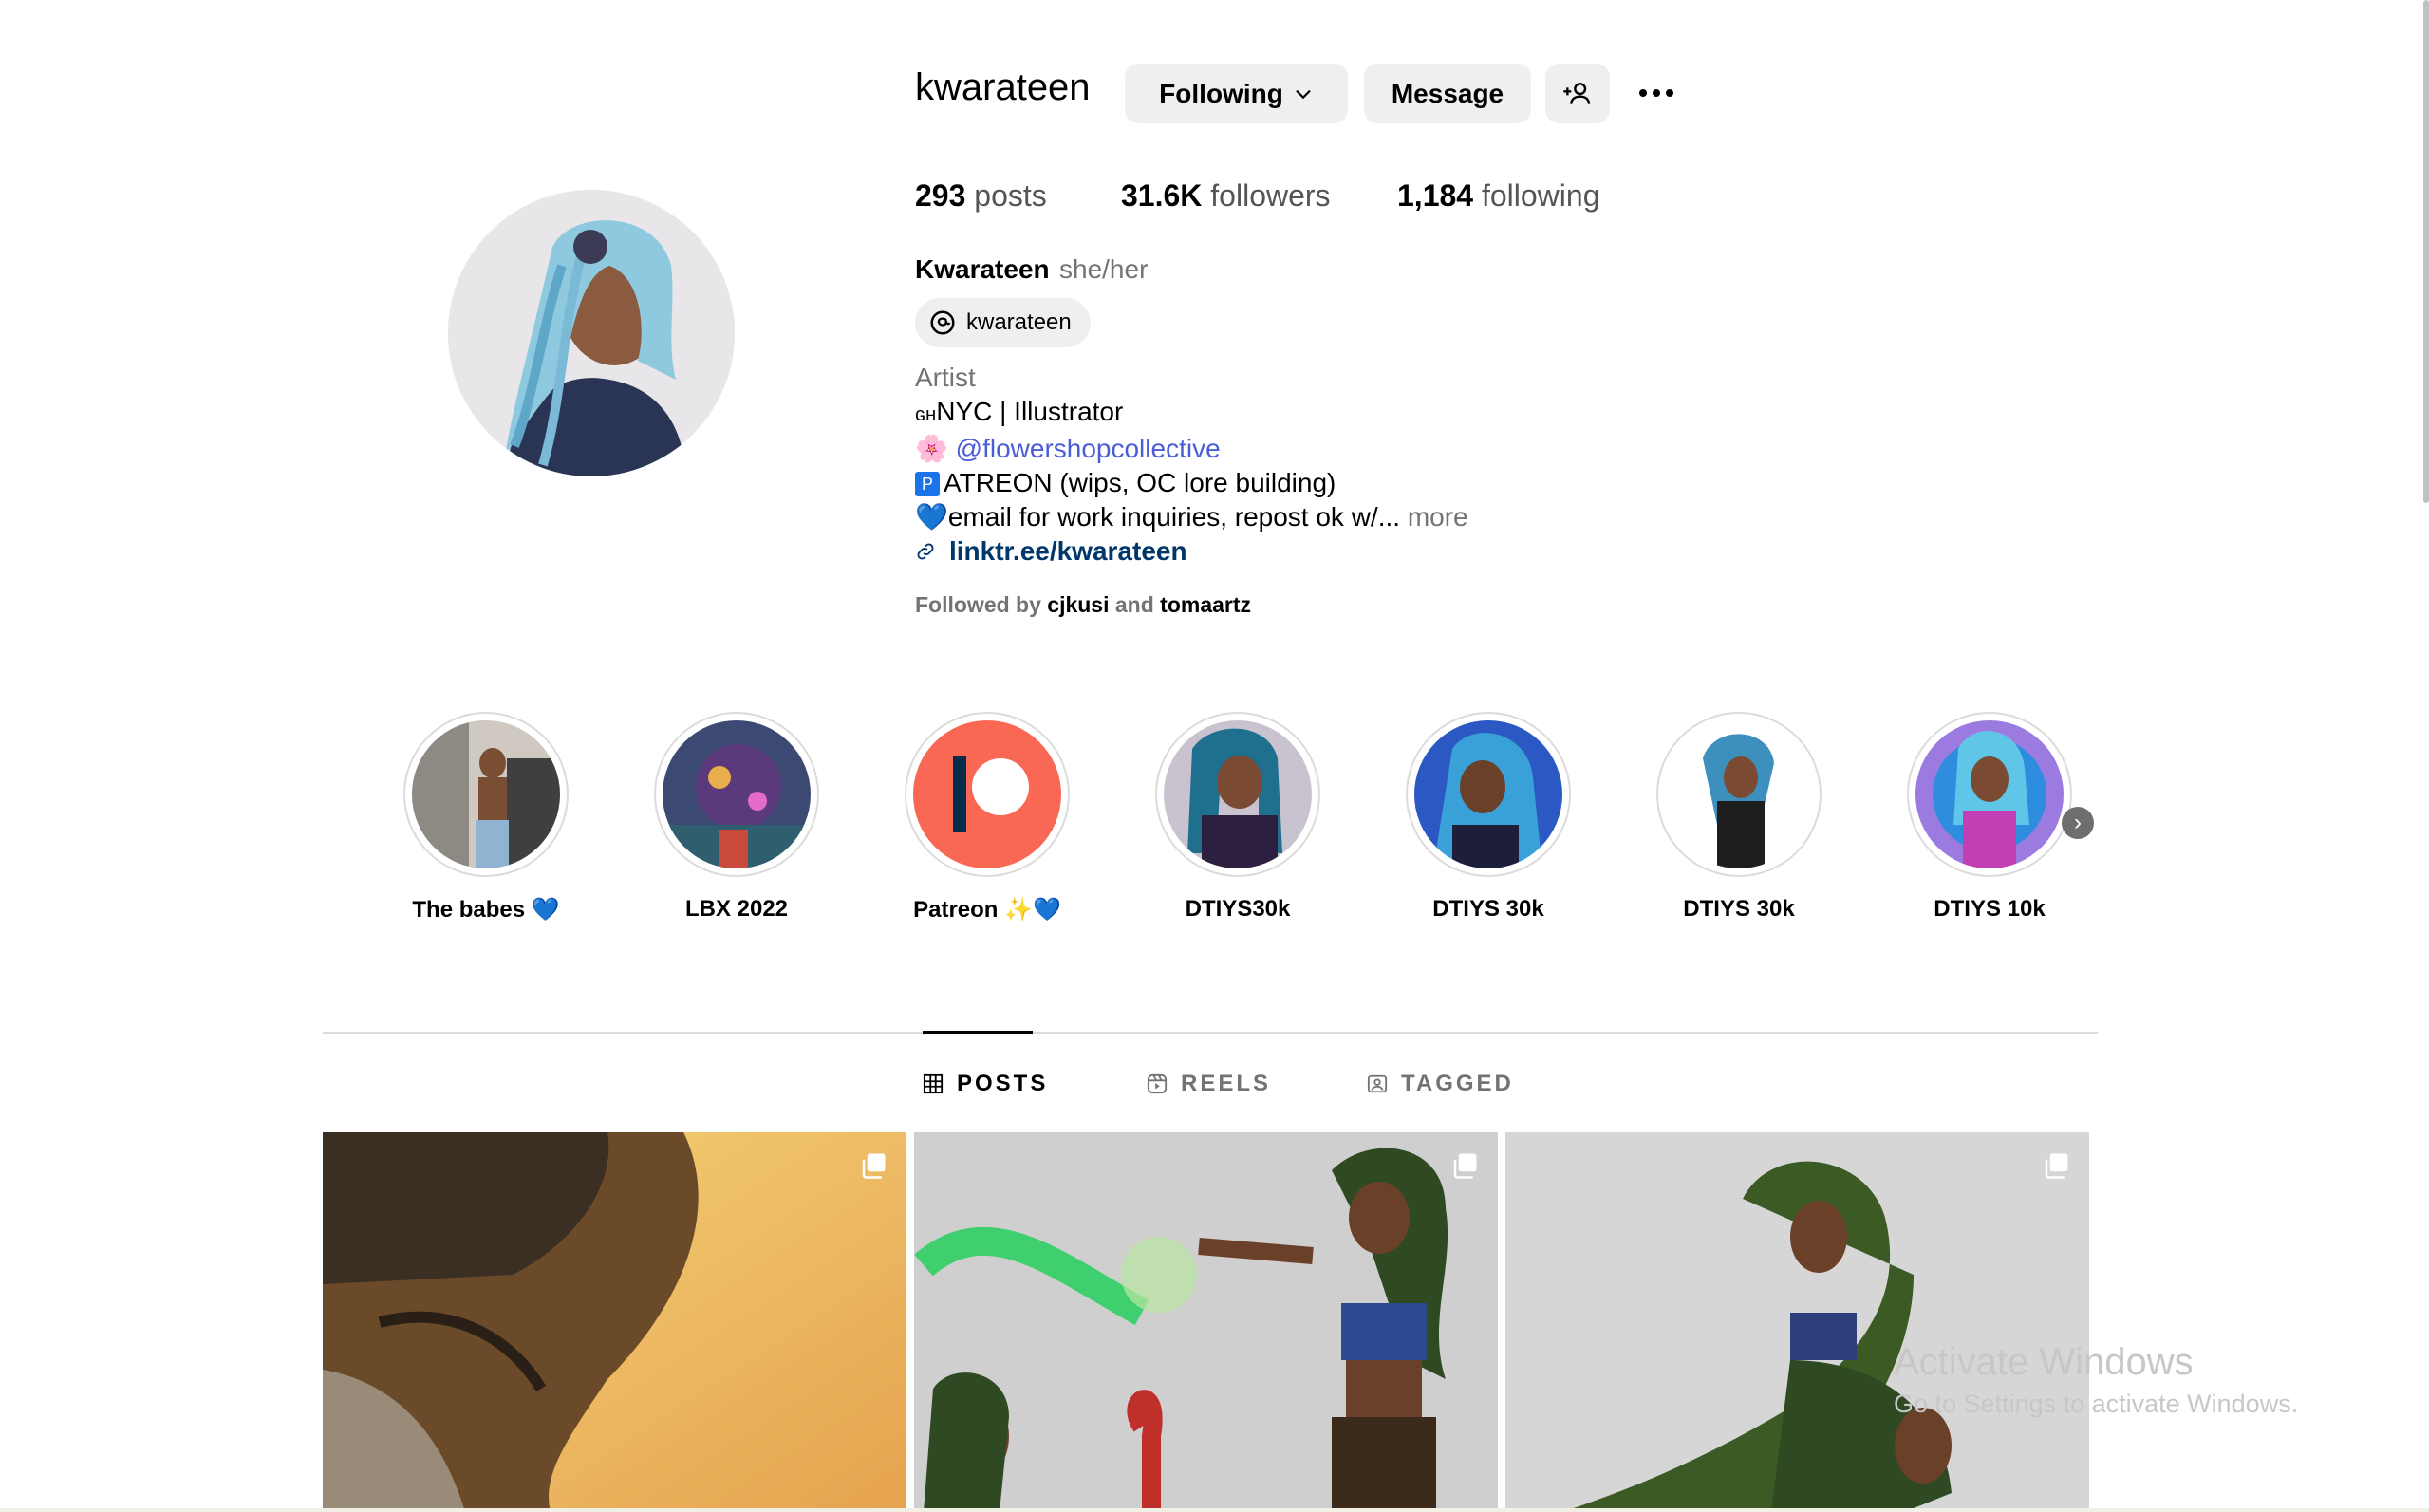 The height and width of the screenshot is (1512, 2429). What do you see at coordinates (1438, 517) in the screenshot?
I see `bio-more-link: more` at bounding box center [1438, 517].